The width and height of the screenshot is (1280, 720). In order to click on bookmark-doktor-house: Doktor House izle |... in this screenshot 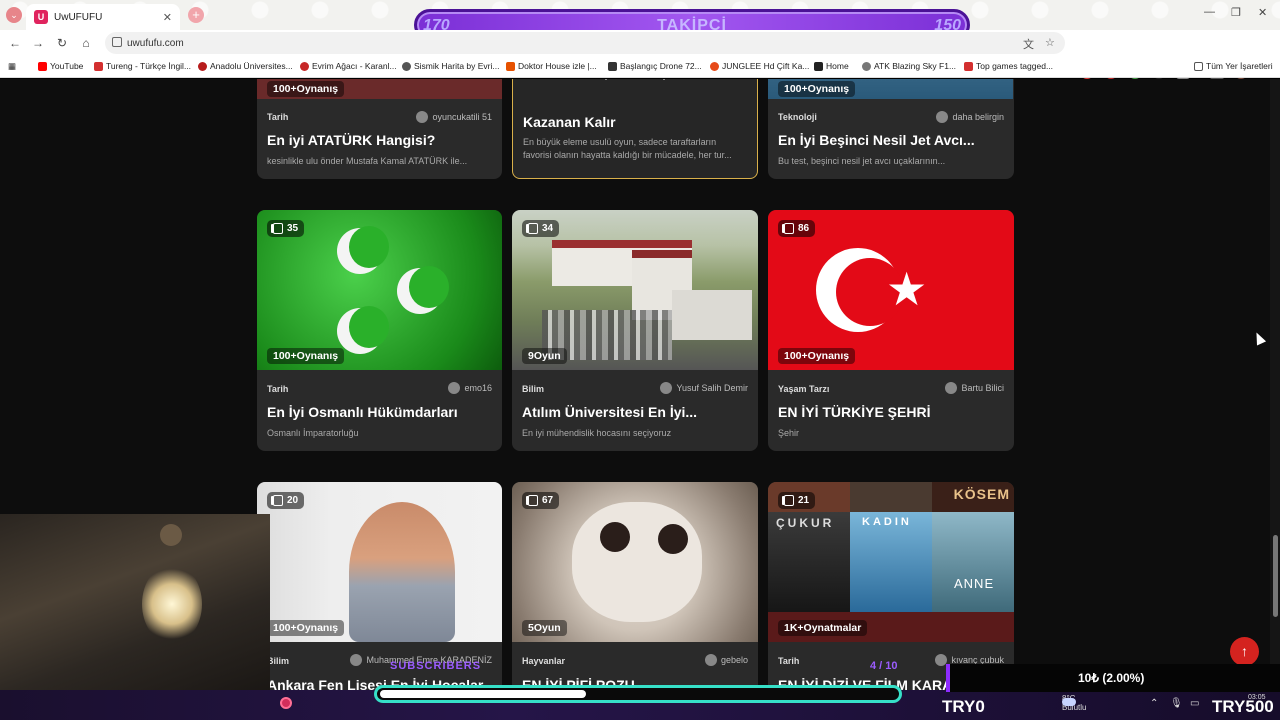, I will do `click(551, 66)`.